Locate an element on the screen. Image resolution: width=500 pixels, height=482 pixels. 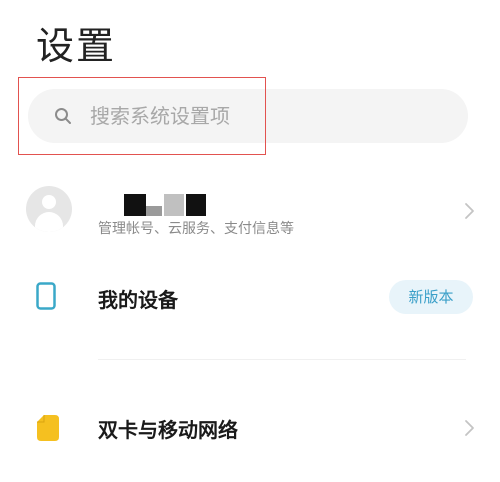
divider is located at coordinates (282, 359).